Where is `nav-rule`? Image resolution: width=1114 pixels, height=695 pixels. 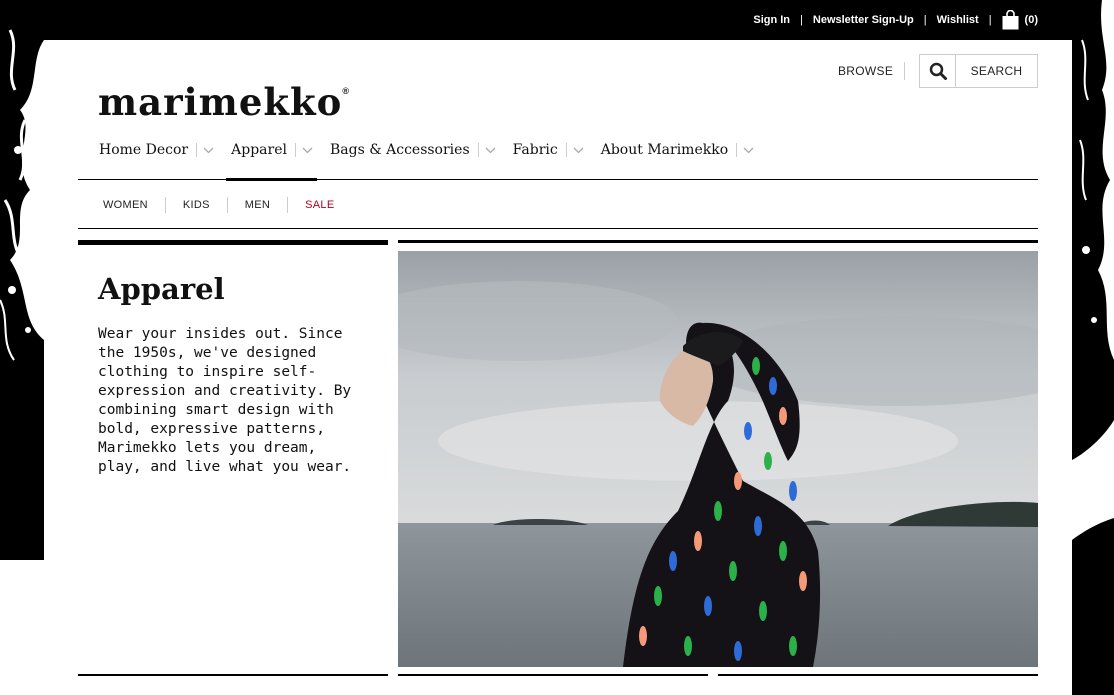
nav-rule is located at coordinates (558, 179).